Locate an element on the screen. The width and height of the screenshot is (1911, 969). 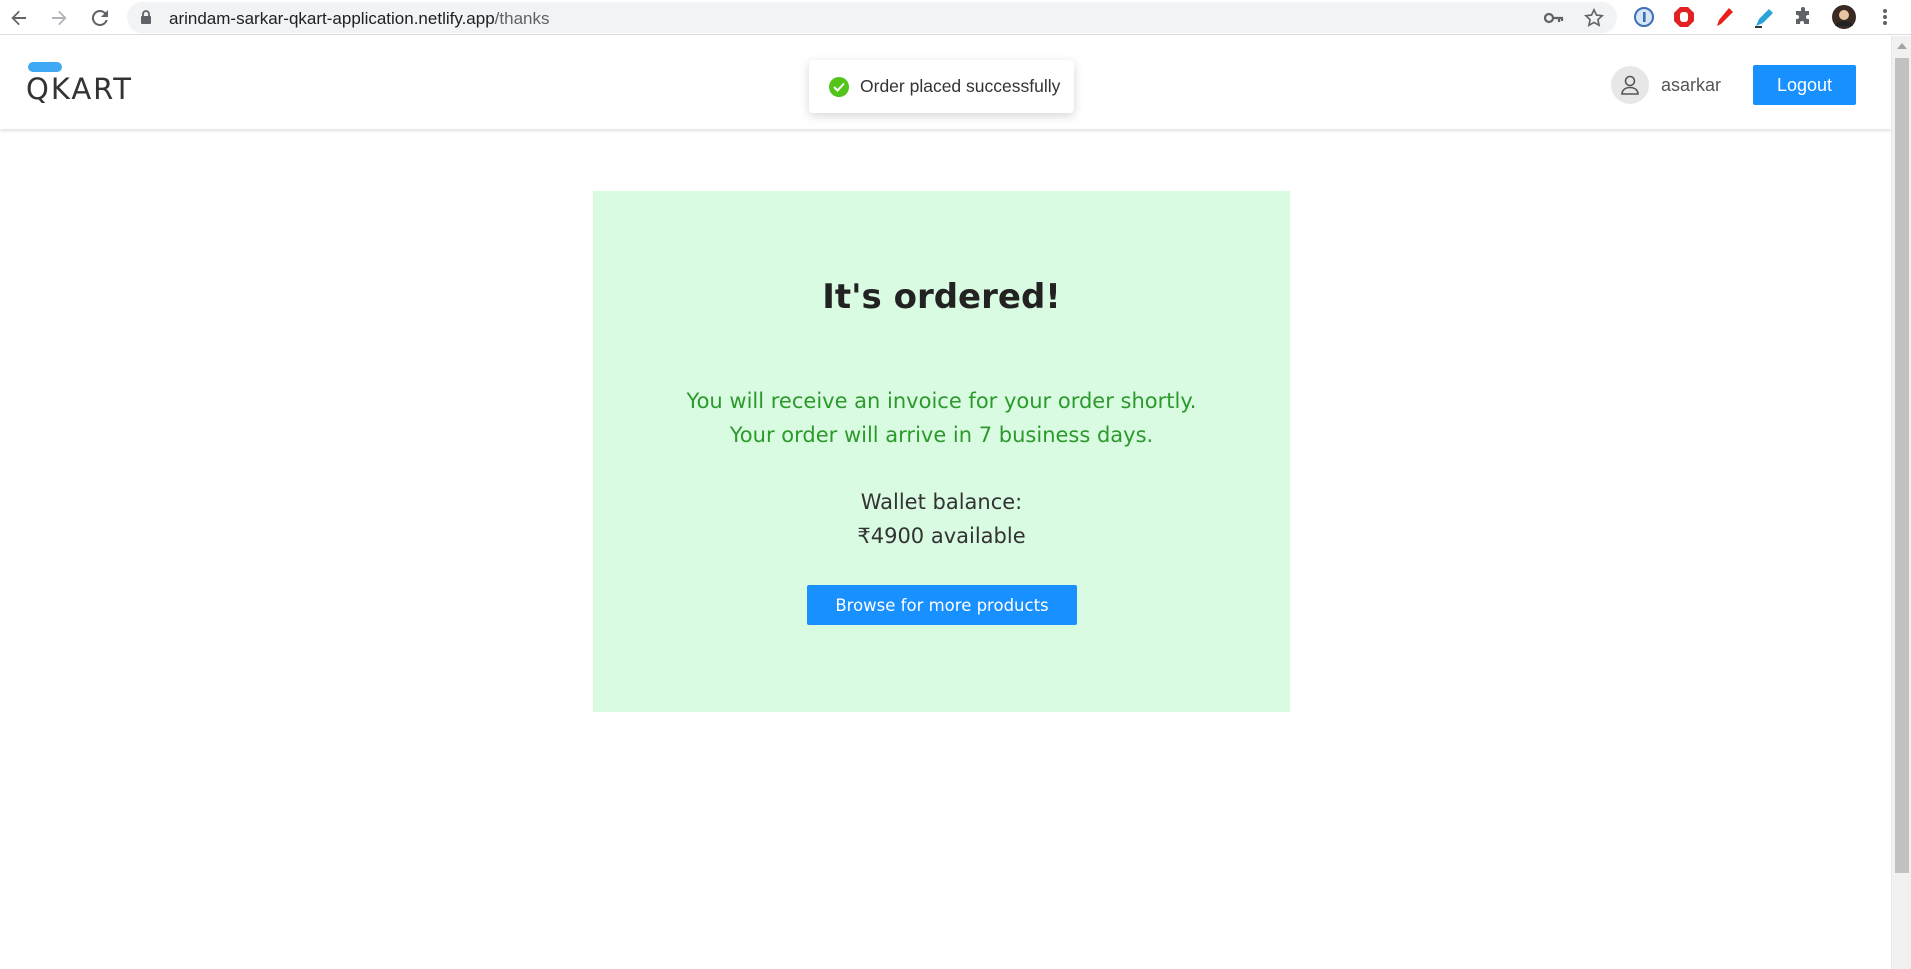
logout-button: Logout is located at coordinates (1804, 85).